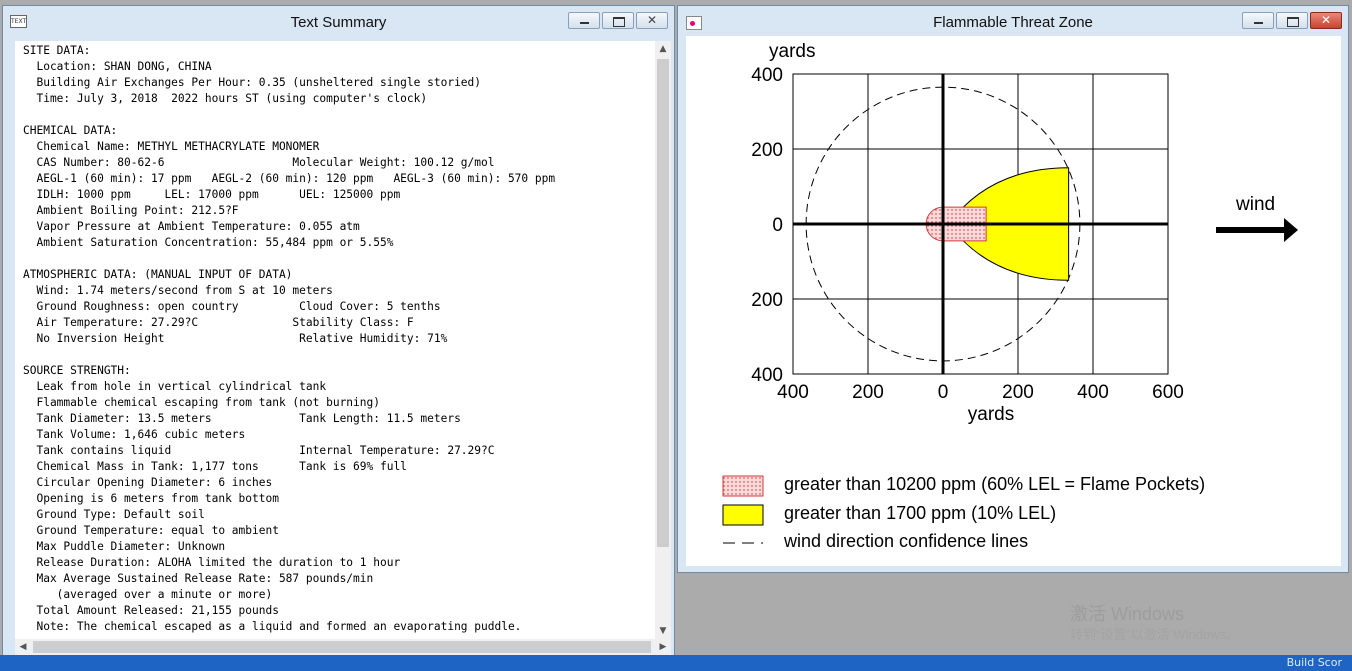  What do you see at coordinates (943, 392) in the screenshot?
I see `x-tick-label: 0` at bounding box center [943, 392].